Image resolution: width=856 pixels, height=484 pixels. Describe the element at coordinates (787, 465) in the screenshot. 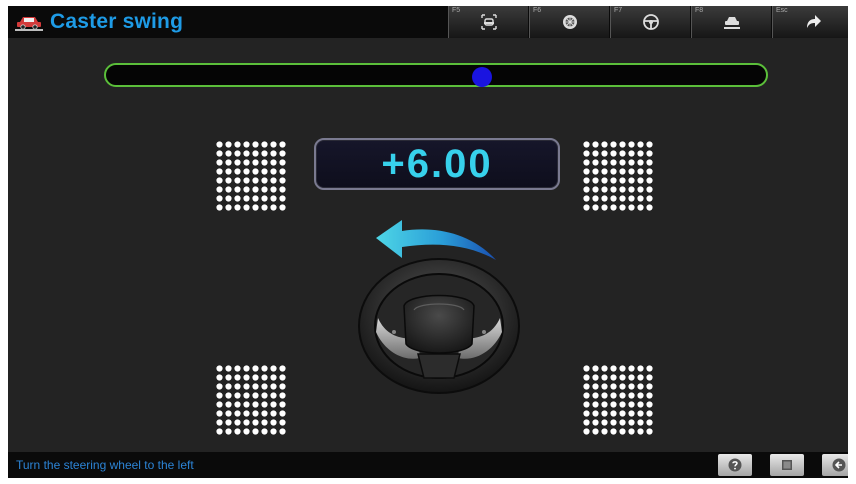

I see `stop-button` at that location.